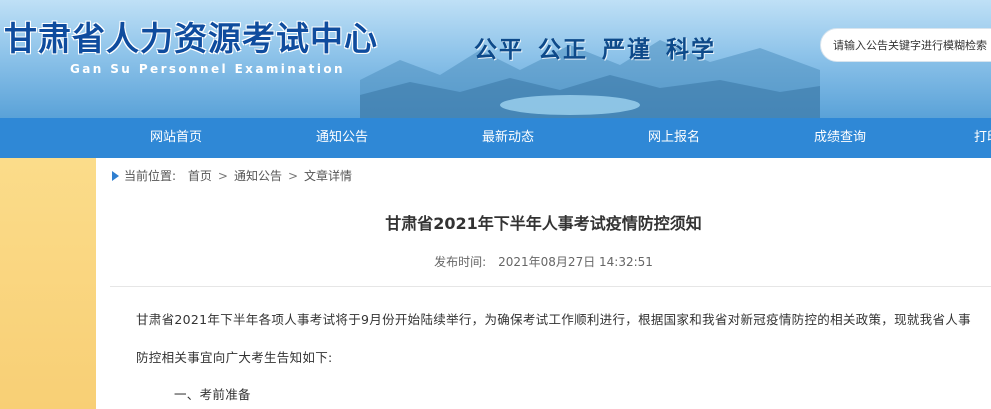 The height and width of the screenshot is (409, 991). What do you see at coordinates (674, 138) in the screenshot?
I see `nav-item-online-registration: 网上报名` at bounding box center [674, 138].